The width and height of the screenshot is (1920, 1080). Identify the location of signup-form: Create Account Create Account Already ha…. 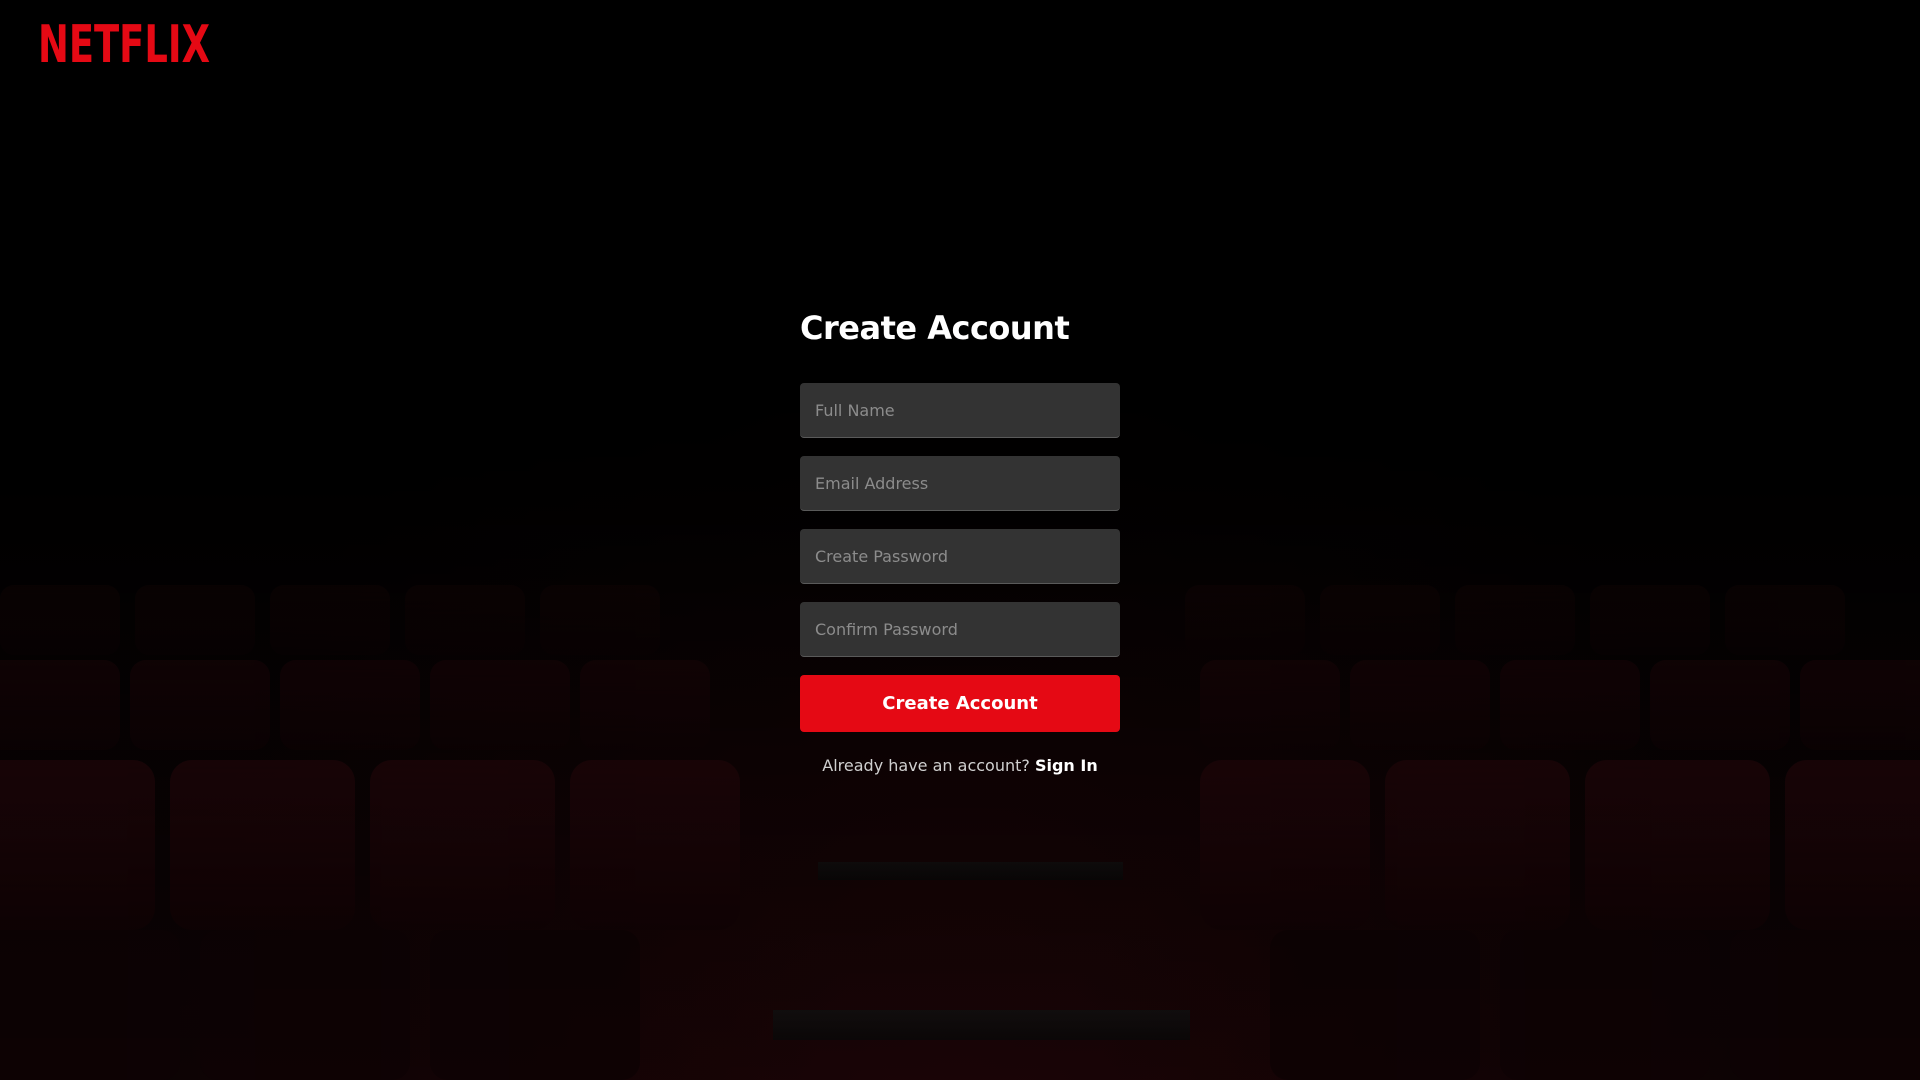
(960, 537).